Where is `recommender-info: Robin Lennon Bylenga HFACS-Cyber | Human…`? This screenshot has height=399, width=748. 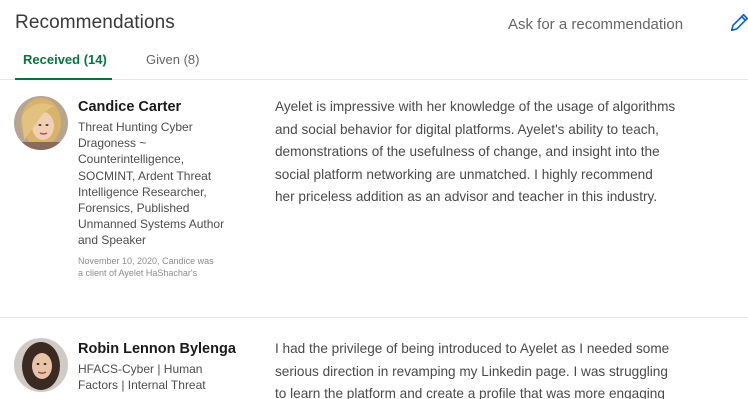 recommender-info: Robin Lennon Bylenga HFACS-Cyber | Human… is located at coordinates (168, 366).